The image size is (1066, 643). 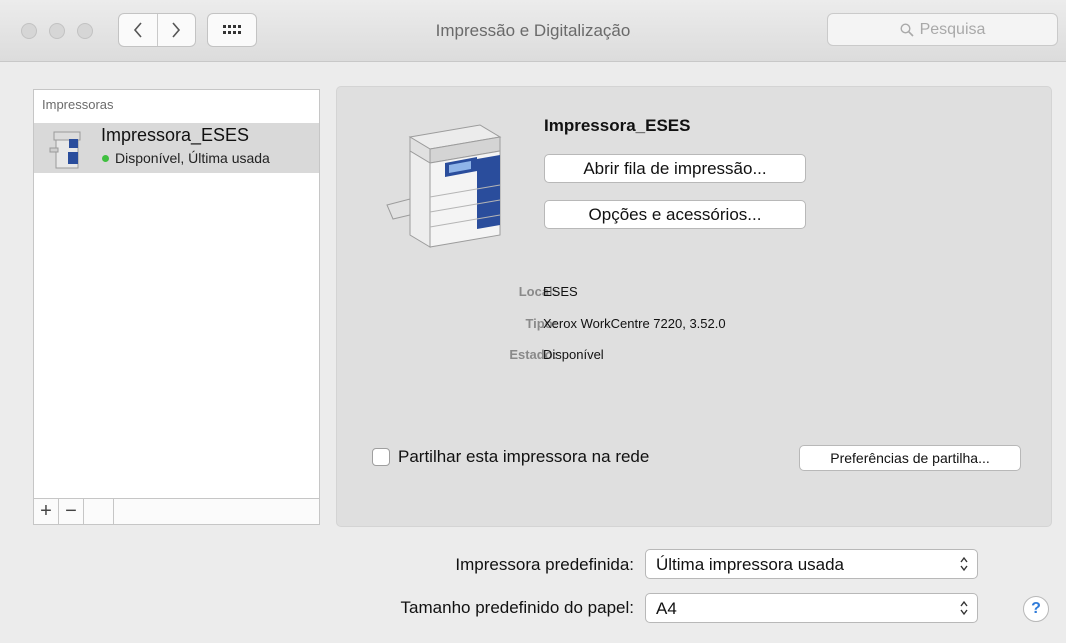 What do you see at coordinates (952, 29) in the screenshot?
I see `search-placeholder: Pesquisa` at bounding box center [952, 29].